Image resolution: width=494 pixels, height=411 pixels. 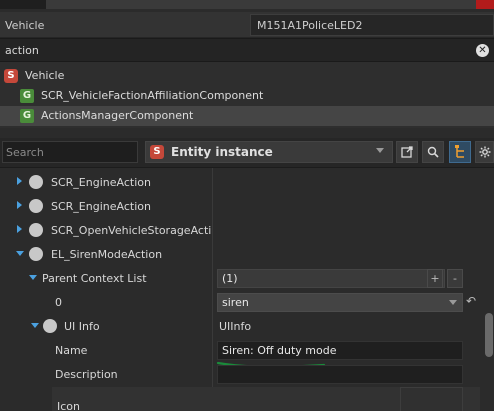 I want to click on property-label: Description, so click(x=86, y=374).